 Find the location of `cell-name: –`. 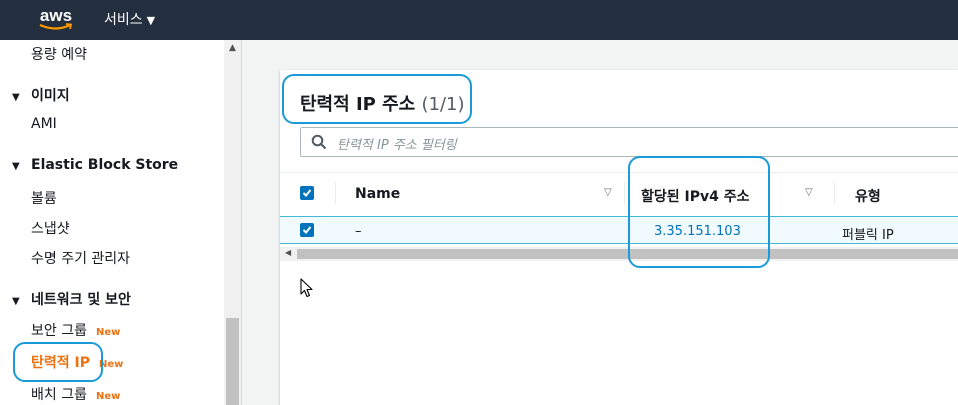

cell-name: – is located at coordinates (358, 231).